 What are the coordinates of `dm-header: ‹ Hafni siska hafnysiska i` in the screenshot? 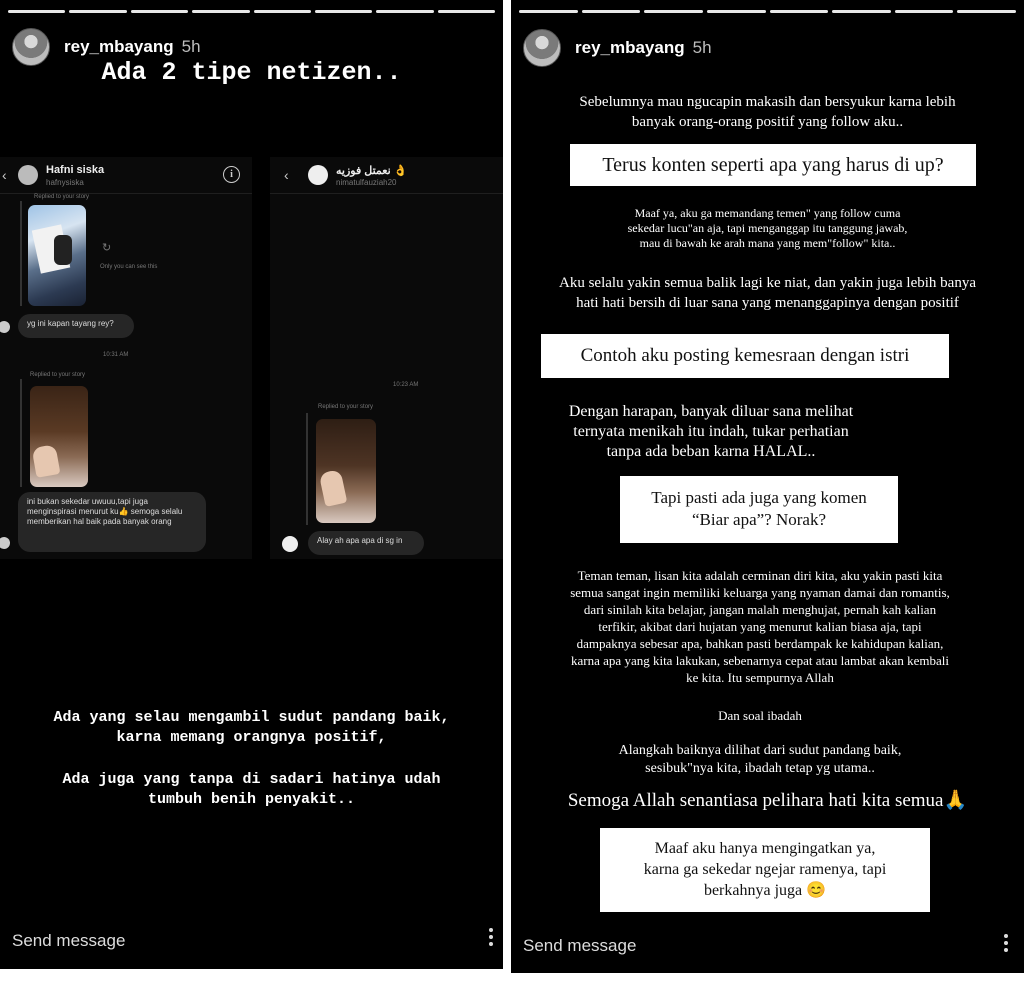 It's located at (126, 175).